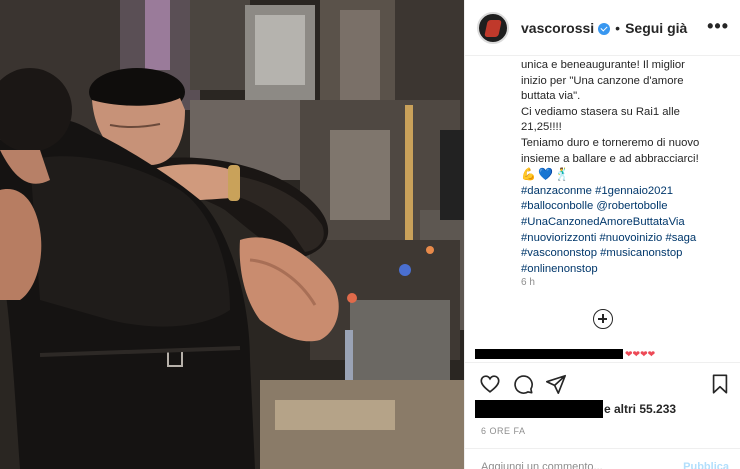 This screenshot has width=740, height=469. Describe the element at coordinates (610, 142) in the screenshot. I see `caption-line: Teniamo duro e torneremo di nuovo` at that location.